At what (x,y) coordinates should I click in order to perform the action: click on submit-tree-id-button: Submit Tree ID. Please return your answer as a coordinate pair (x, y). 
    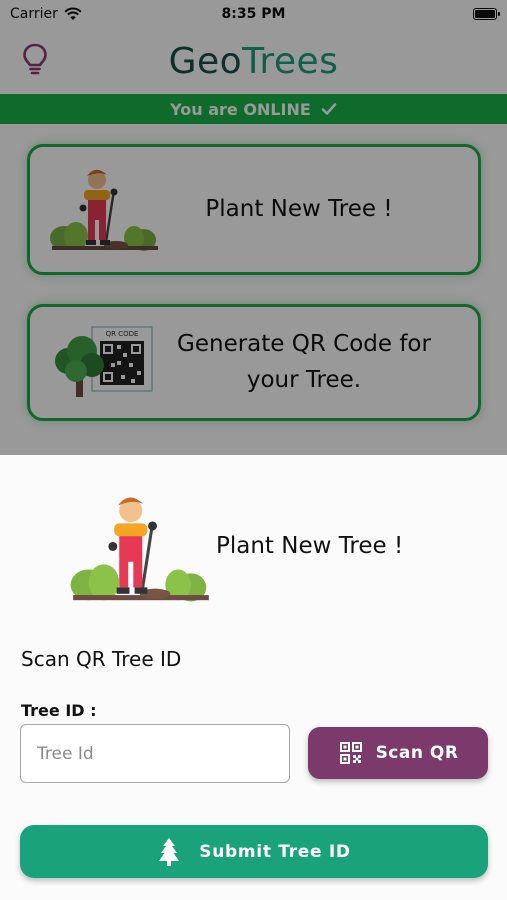
    Looking at the image, I should click on (254, 851).